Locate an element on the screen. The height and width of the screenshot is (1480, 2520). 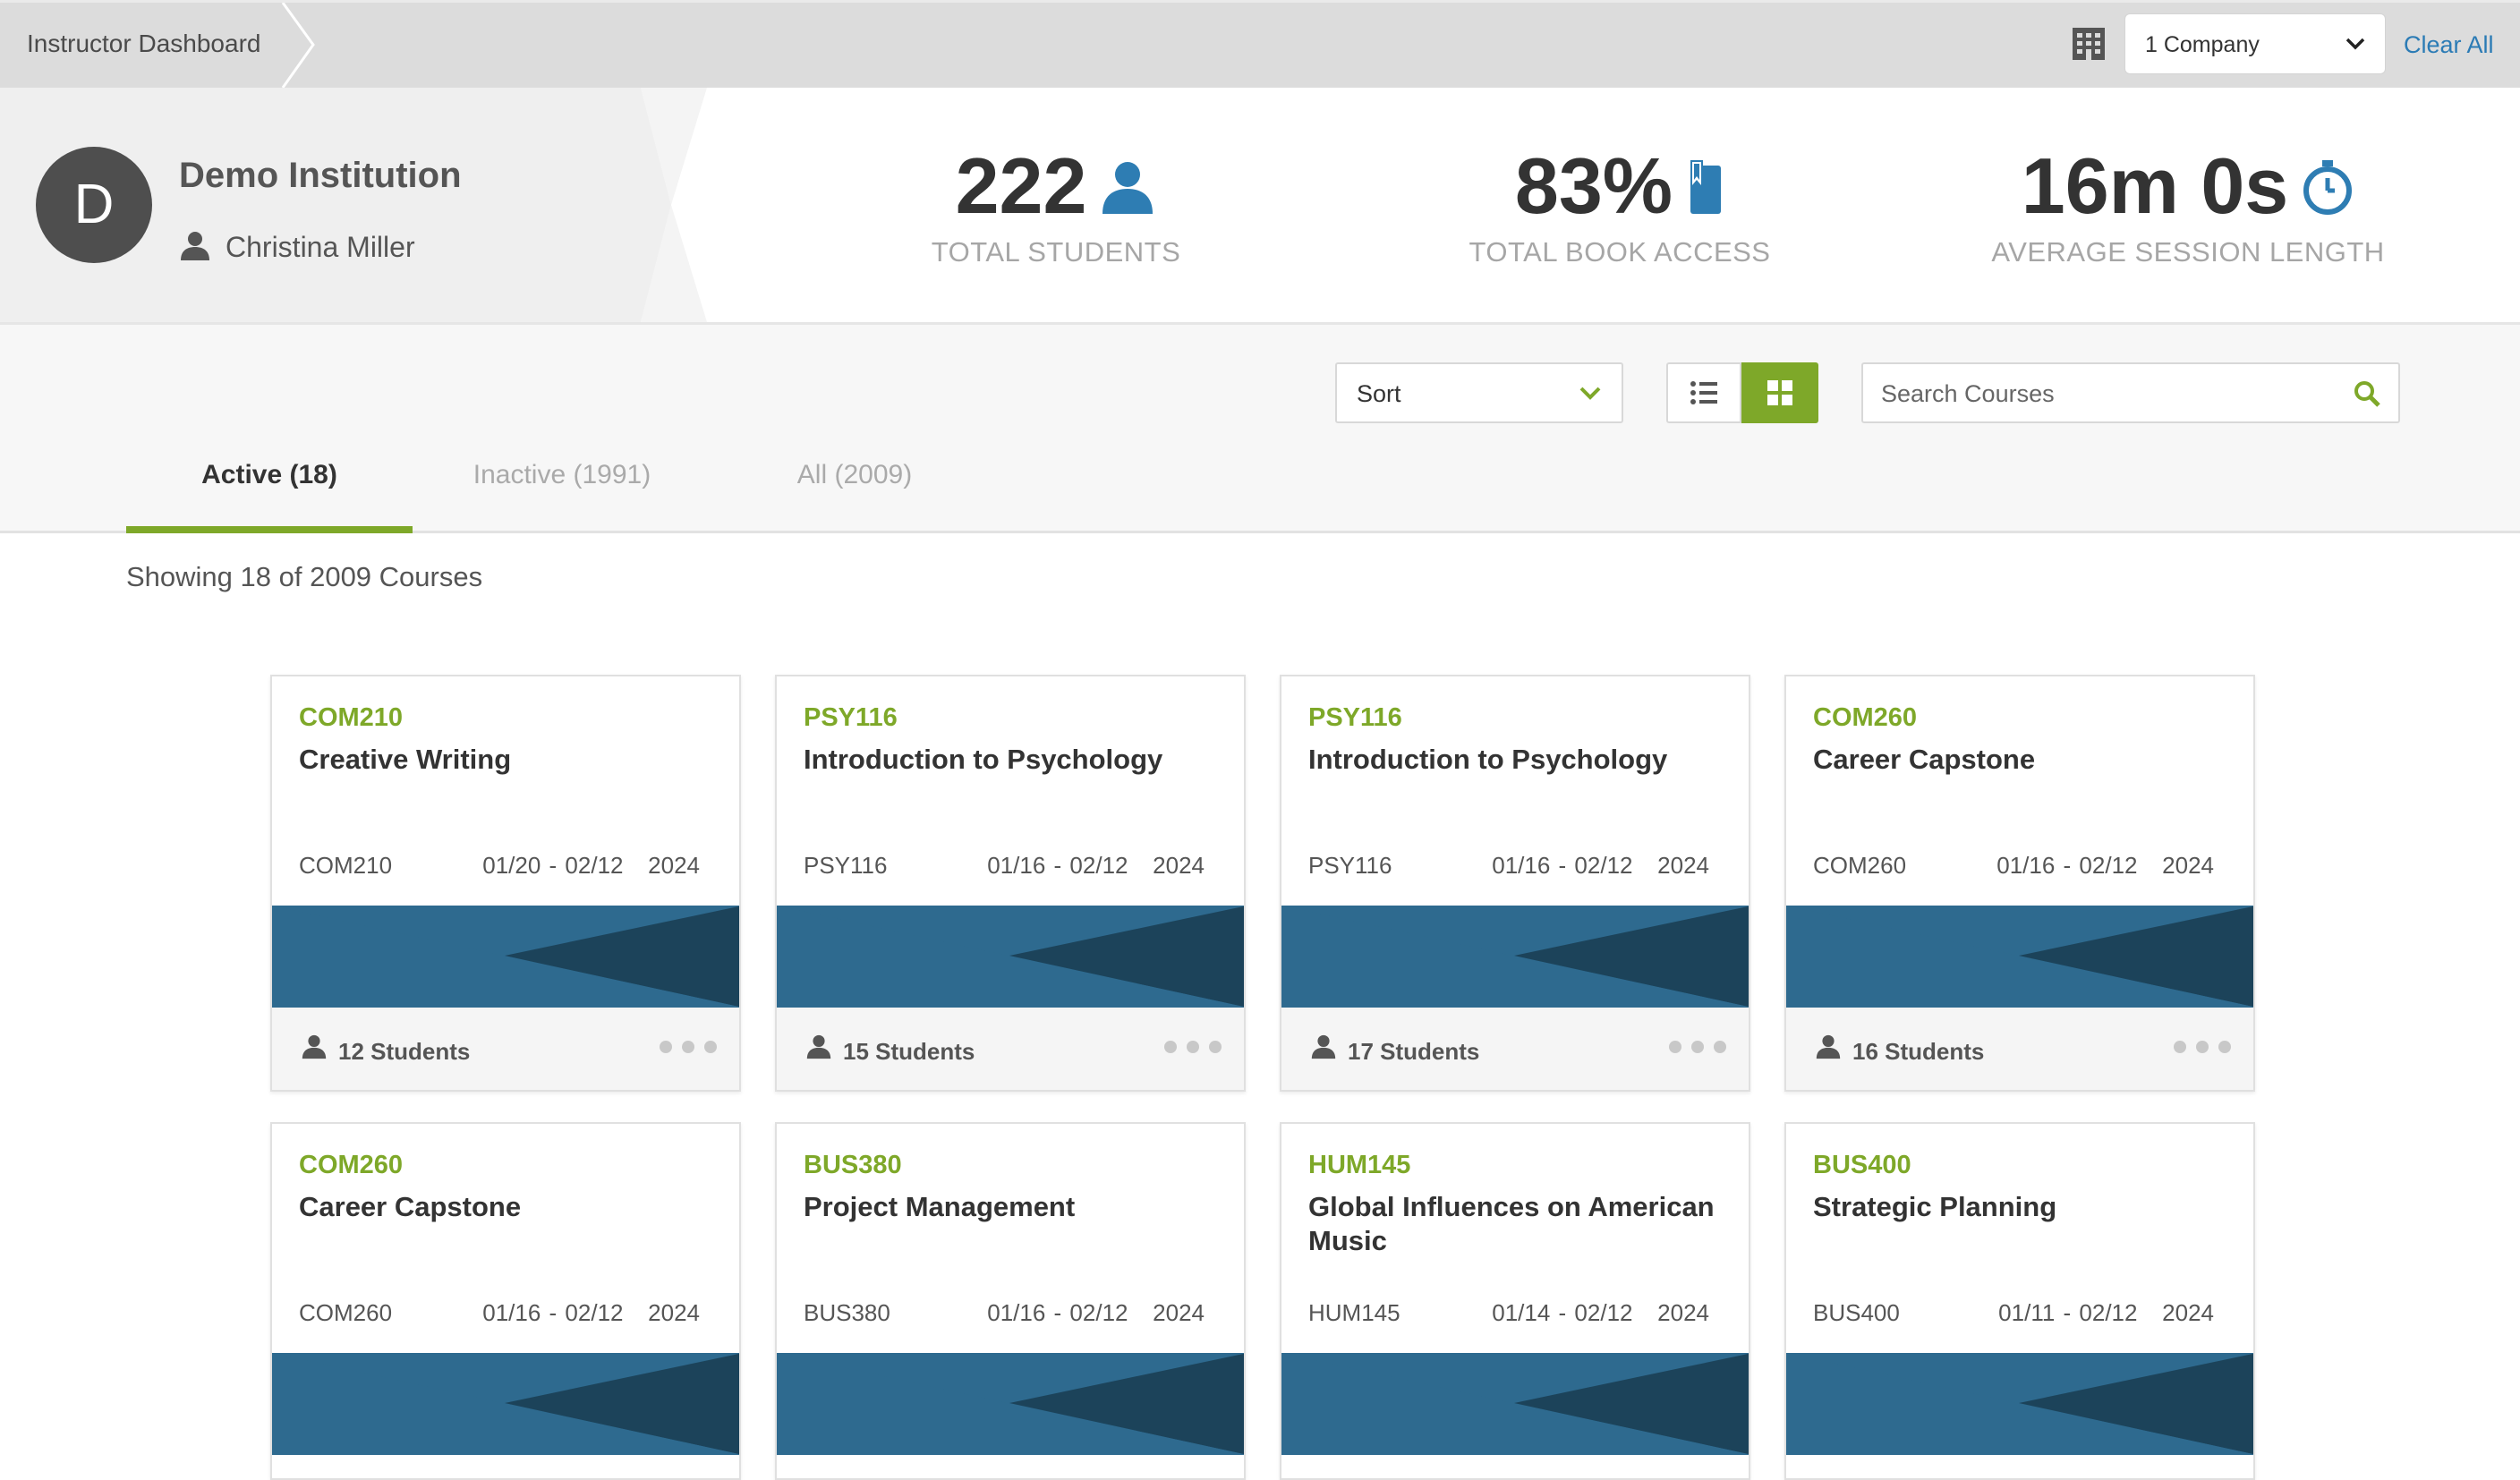
course-dates: 01/11 - 02/12 2024 is located at coordinates (2106, 1313).